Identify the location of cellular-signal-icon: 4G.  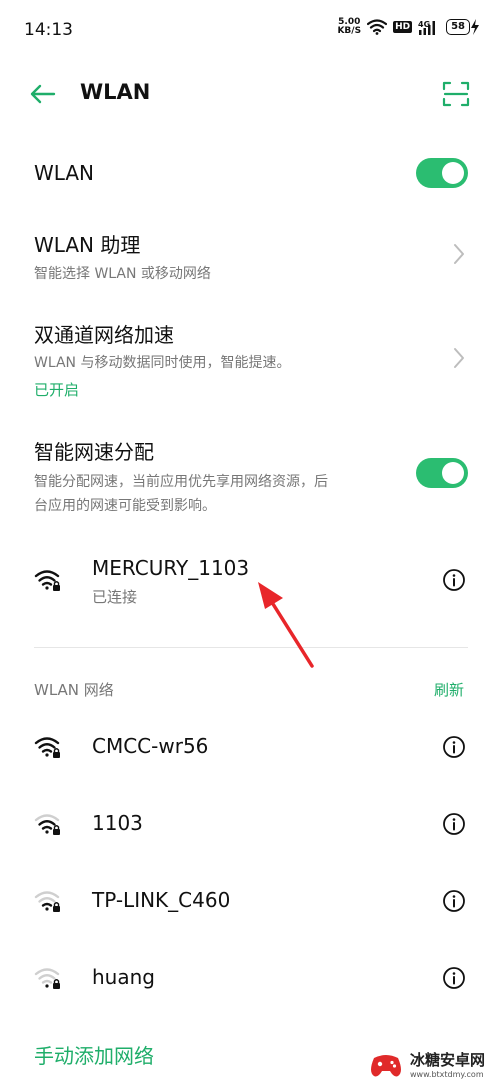
(427, 27).